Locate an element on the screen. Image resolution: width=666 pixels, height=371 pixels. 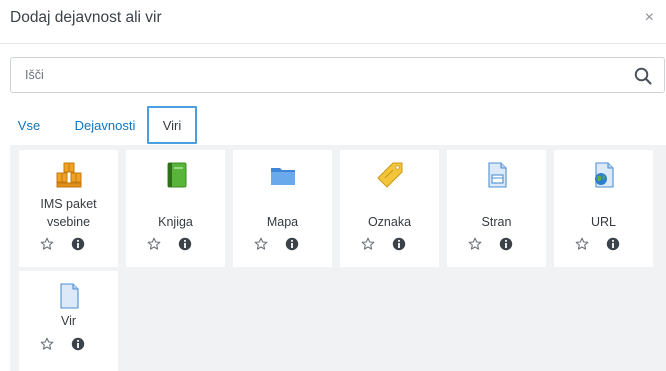
resource-label: IMS paket vsebine is located at coordinates (68, 213).